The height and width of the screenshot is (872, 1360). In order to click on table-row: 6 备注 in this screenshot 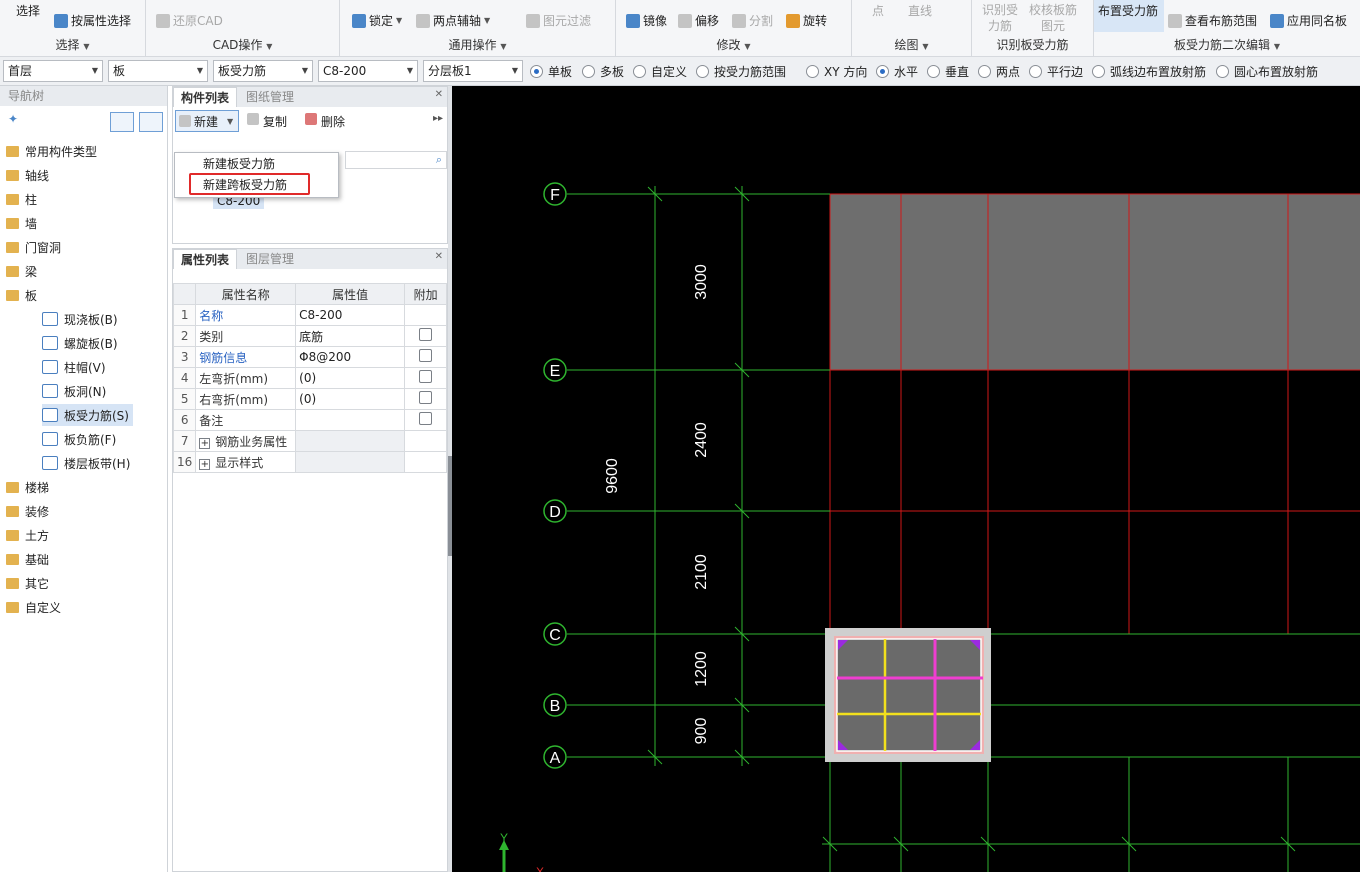, I will do `click(309, 420)`.